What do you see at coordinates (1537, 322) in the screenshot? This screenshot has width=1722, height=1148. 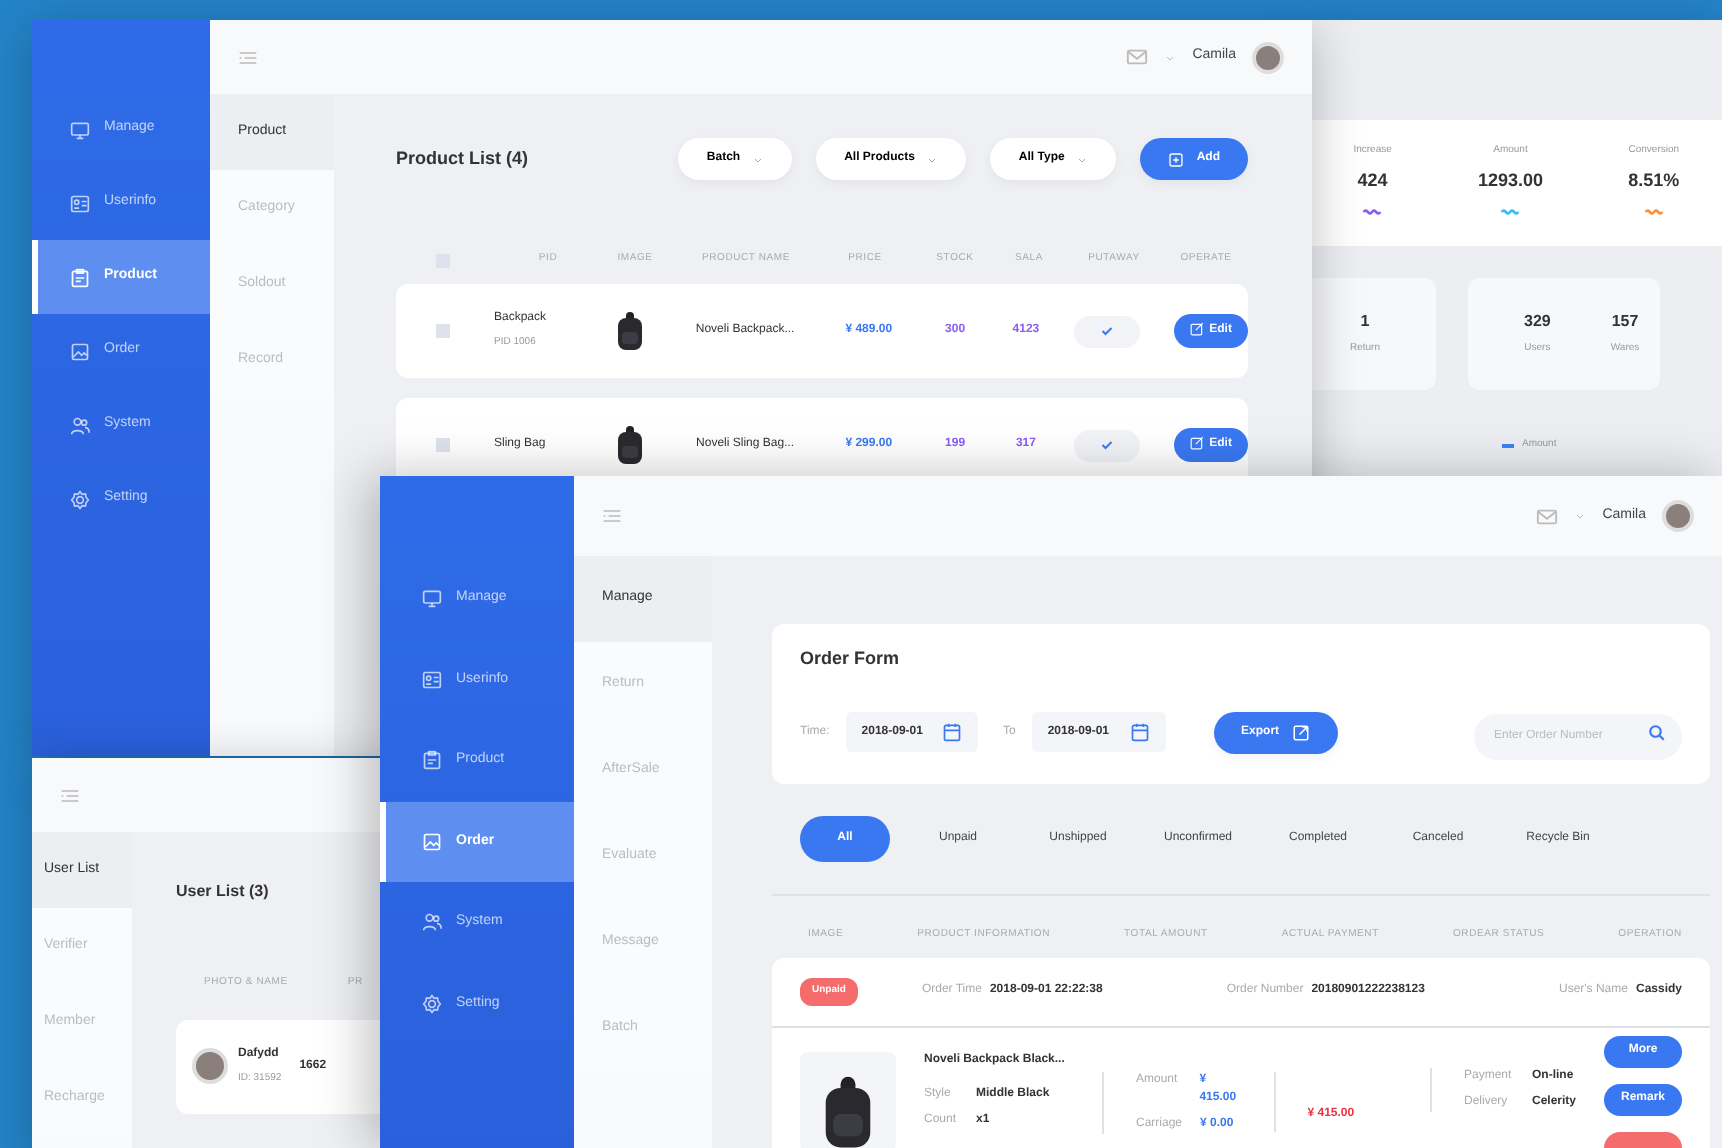 I see `count-value: 329` at bounding box center [1537, 322].